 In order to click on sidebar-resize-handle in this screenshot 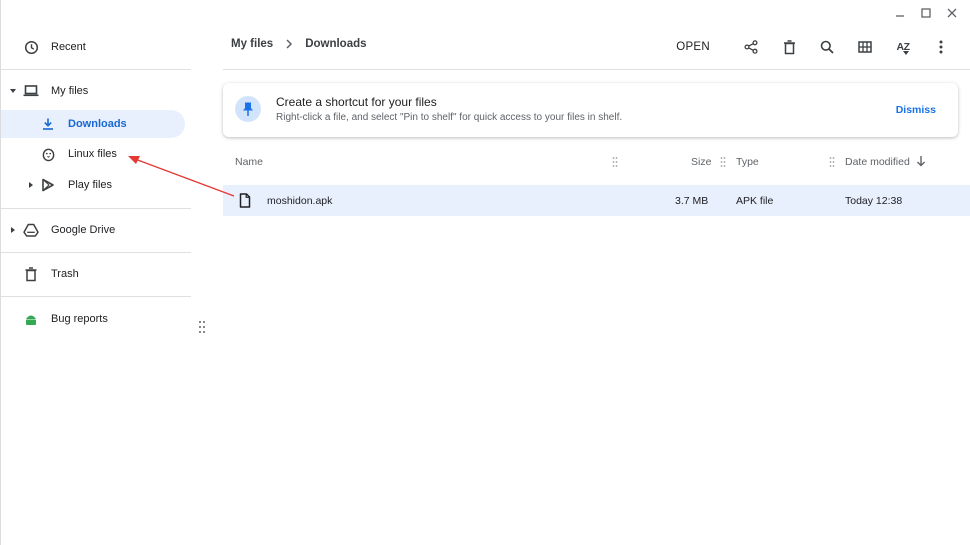, I will do `click(202, 327)`.